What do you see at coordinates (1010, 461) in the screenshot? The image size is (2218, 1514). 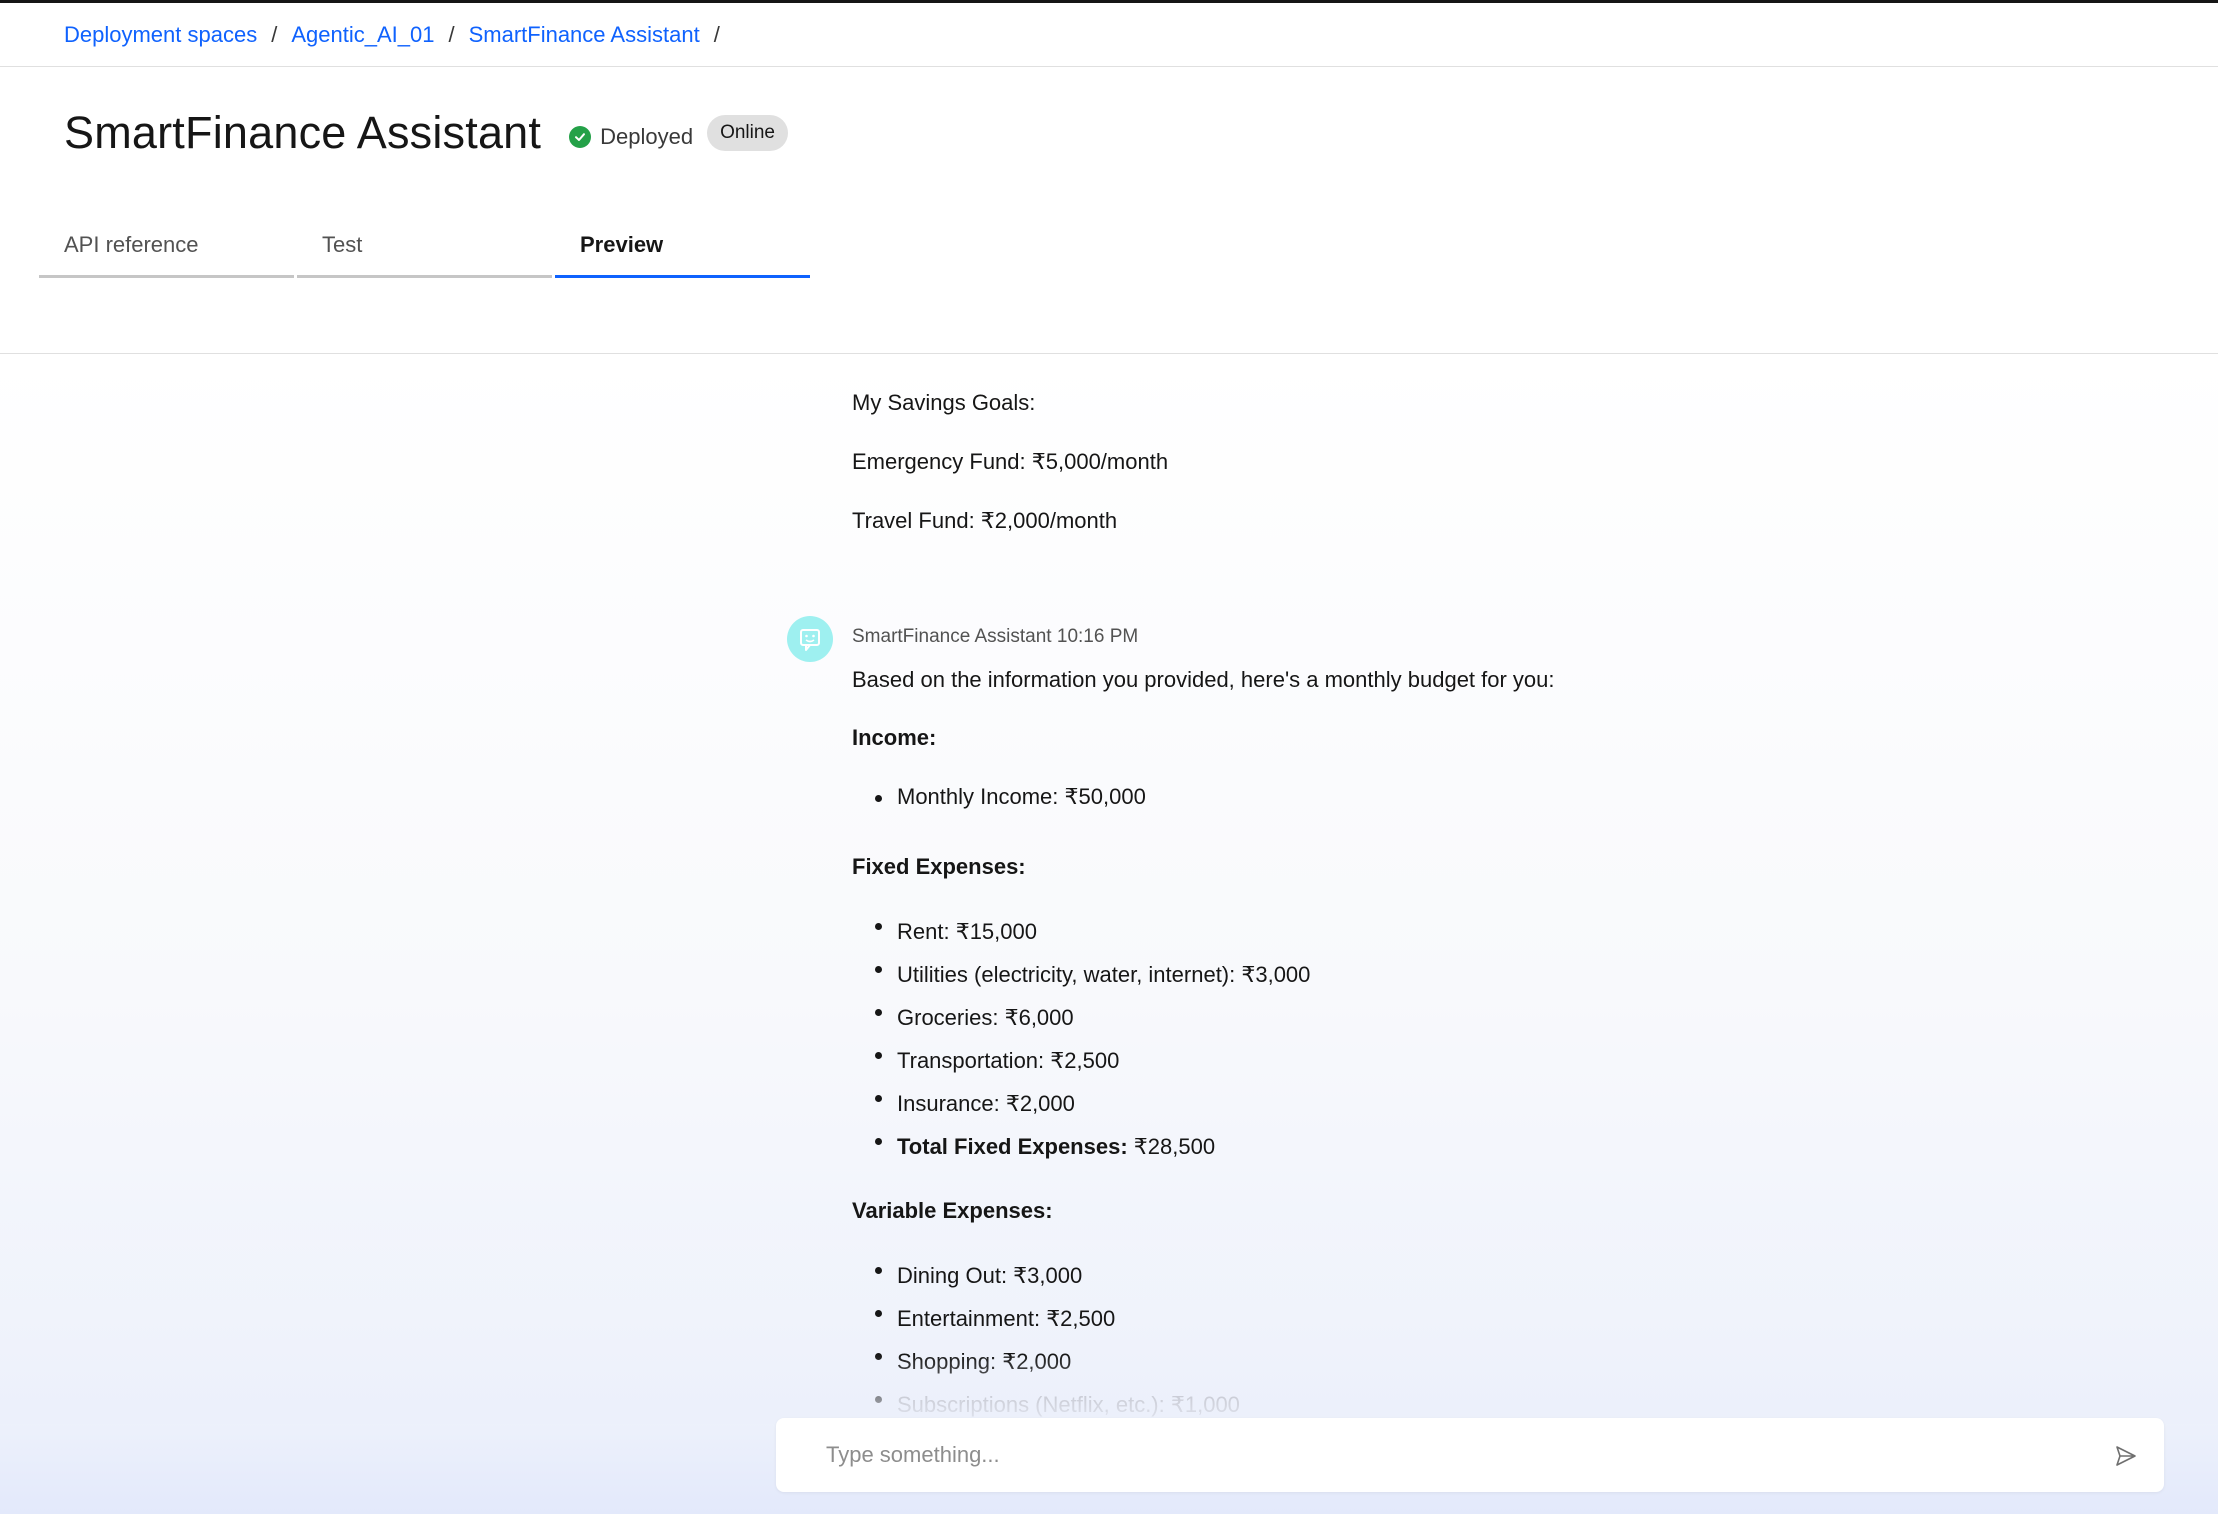 I see `user-message-line: Emergency Fund: ₹5,000/month` at bounding box center [1010, 461].